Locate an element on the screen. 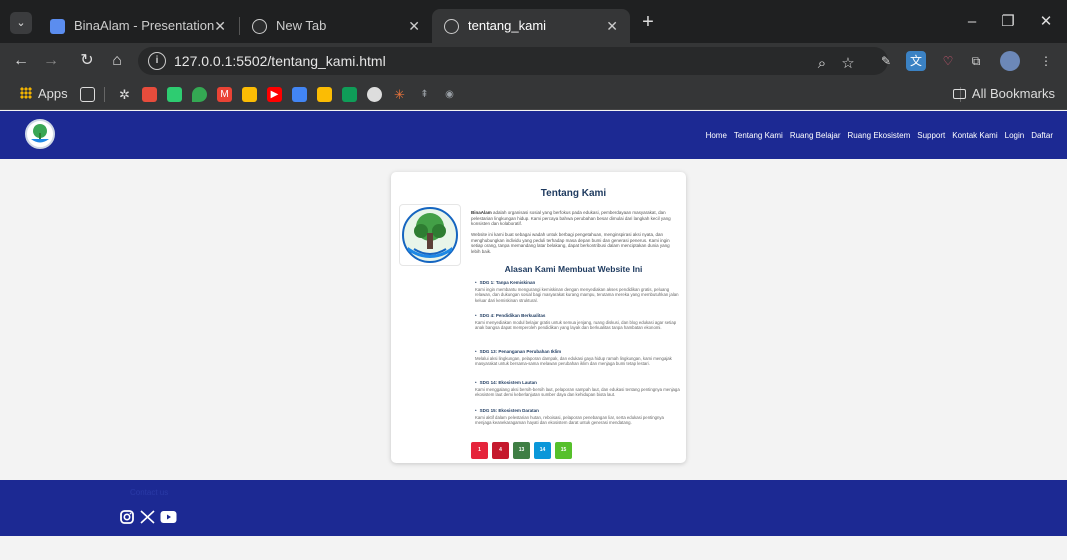 The height and width of the screenshot is (560, 1067). nav-tentang-kami: Tentang Kami is located at coordinates (758, 135).